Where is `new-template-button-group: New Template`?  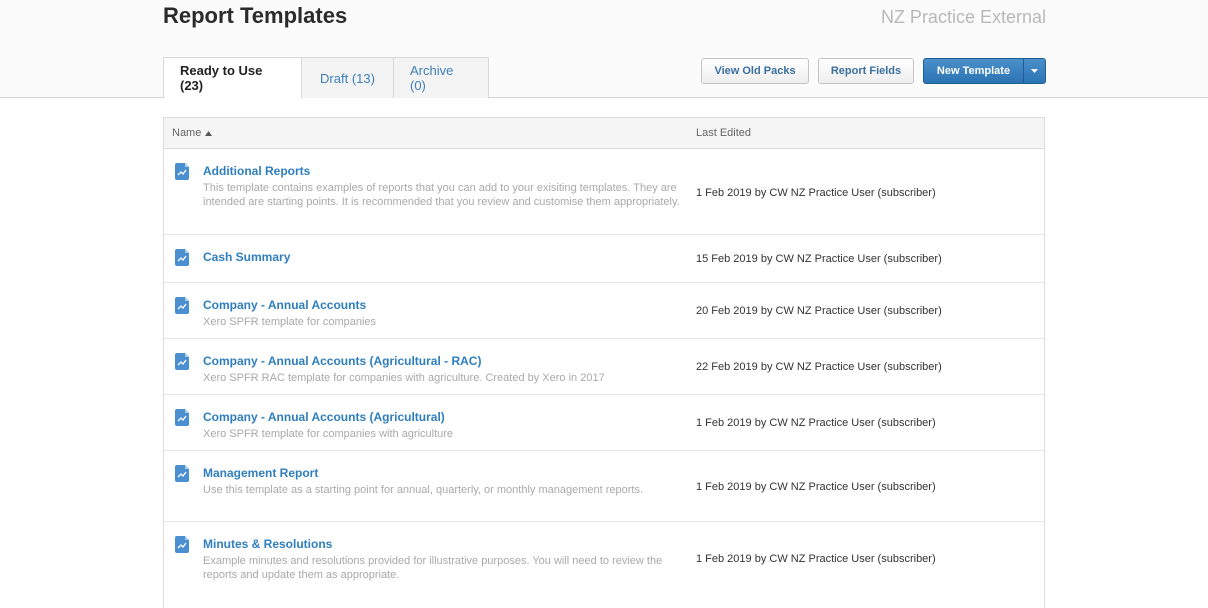
new-template-button-group: New Template is located at coordinates (984, 71).